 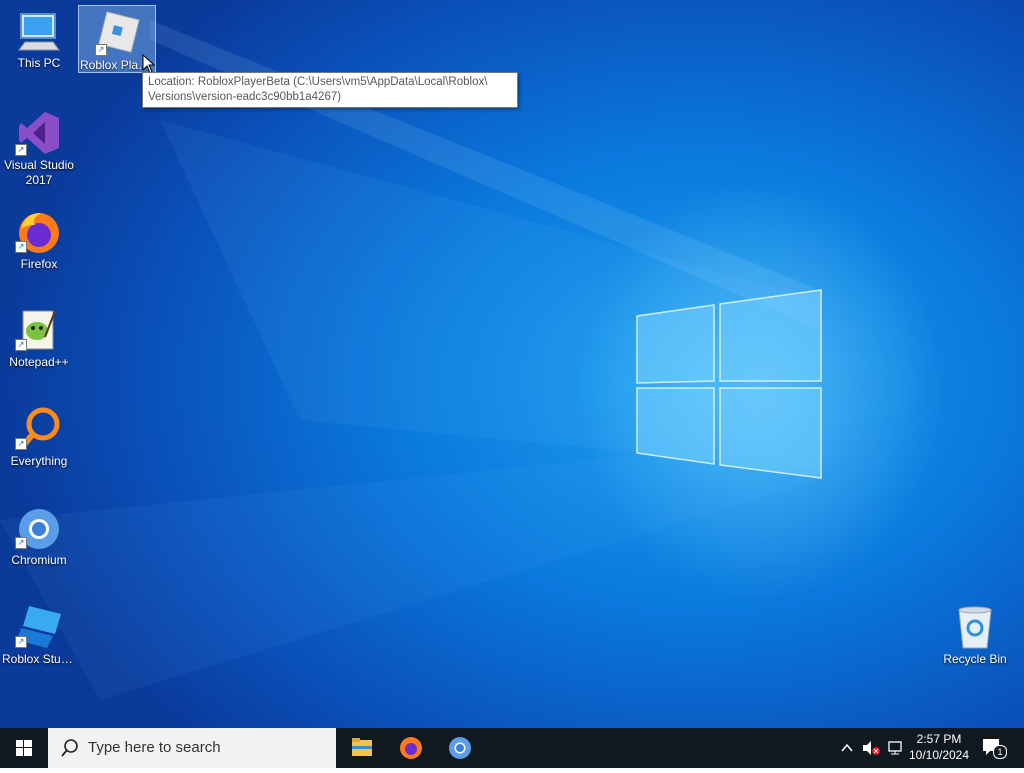 I want to click on windows-start-icon, so click(x=24, y=748).